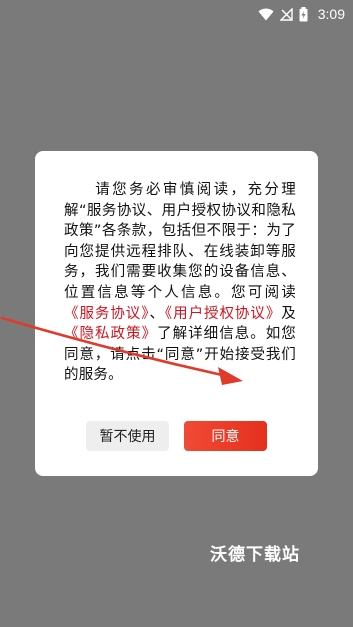 The width and height of the screenshot is (353, 627). I want to click on watermark-text: 沃德下载站, so click(255, 555).